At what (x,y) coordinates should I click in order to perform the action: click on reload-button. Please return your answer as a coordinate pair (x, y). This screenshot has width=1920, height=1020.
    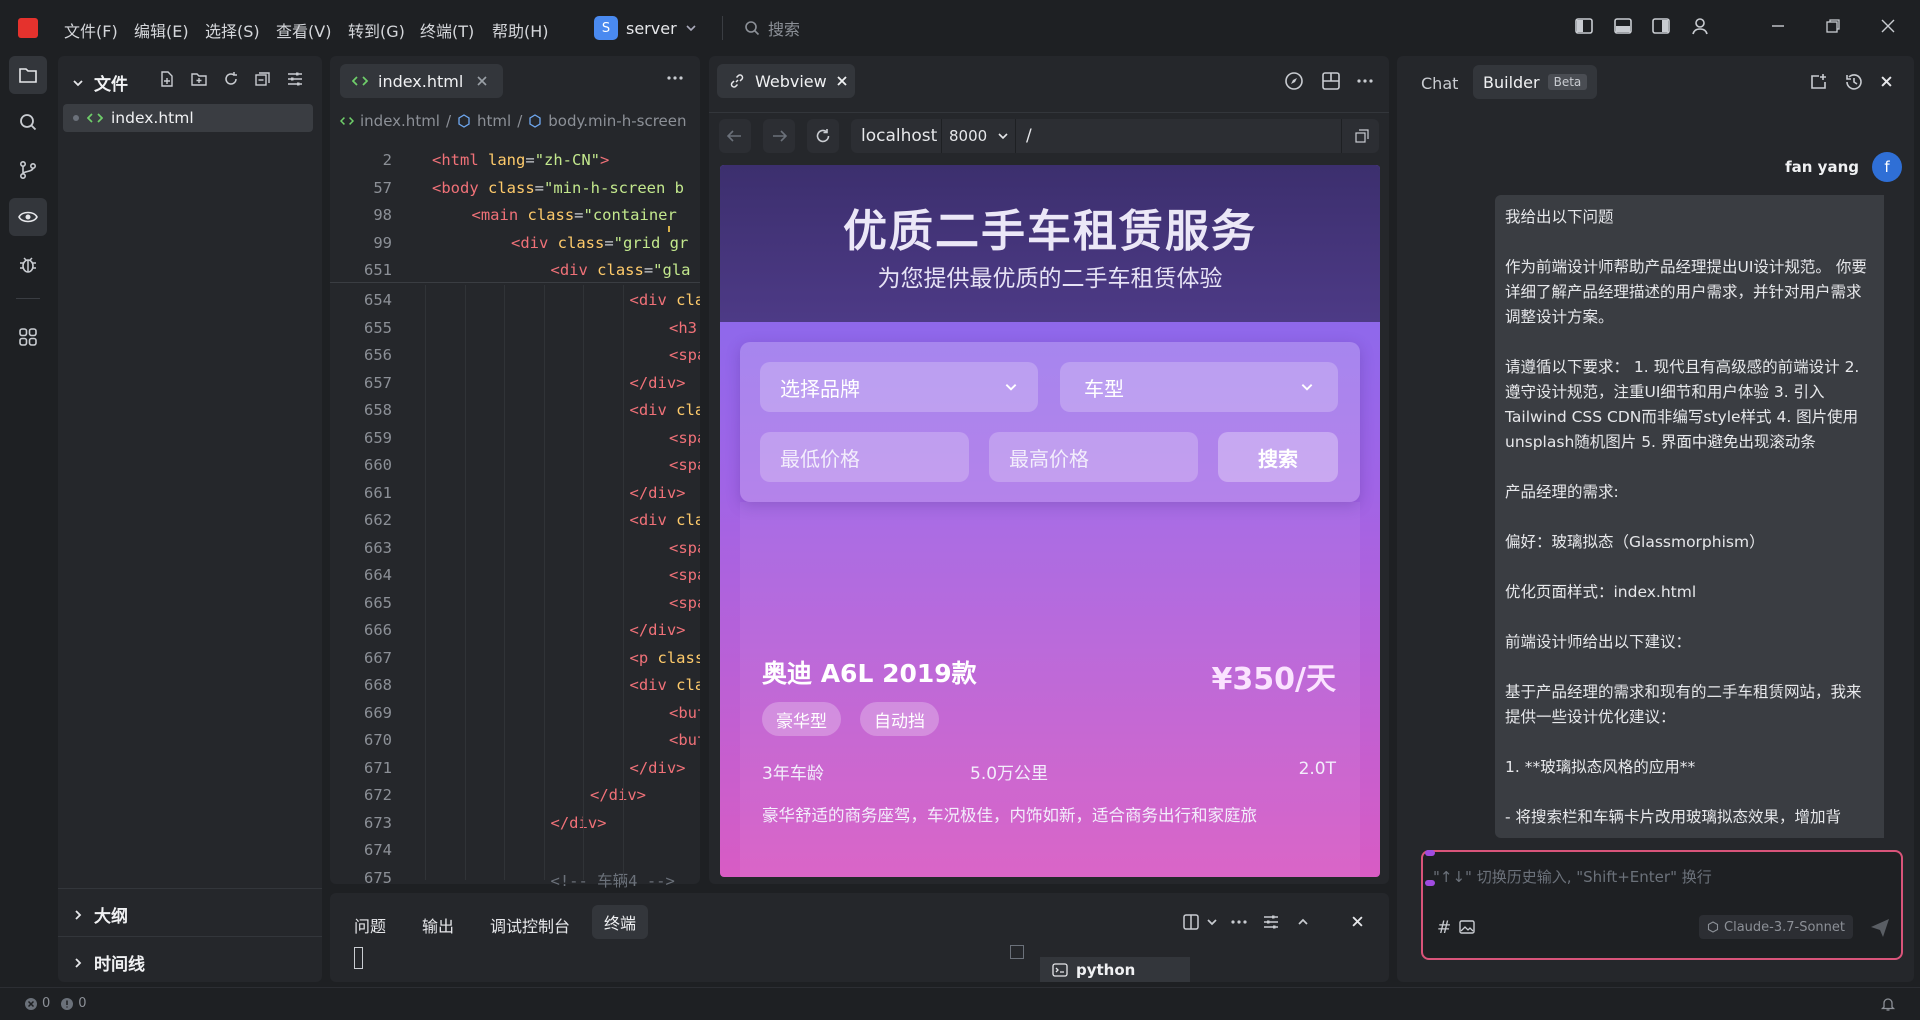
    Looking at the image, I should click on (823, 136).